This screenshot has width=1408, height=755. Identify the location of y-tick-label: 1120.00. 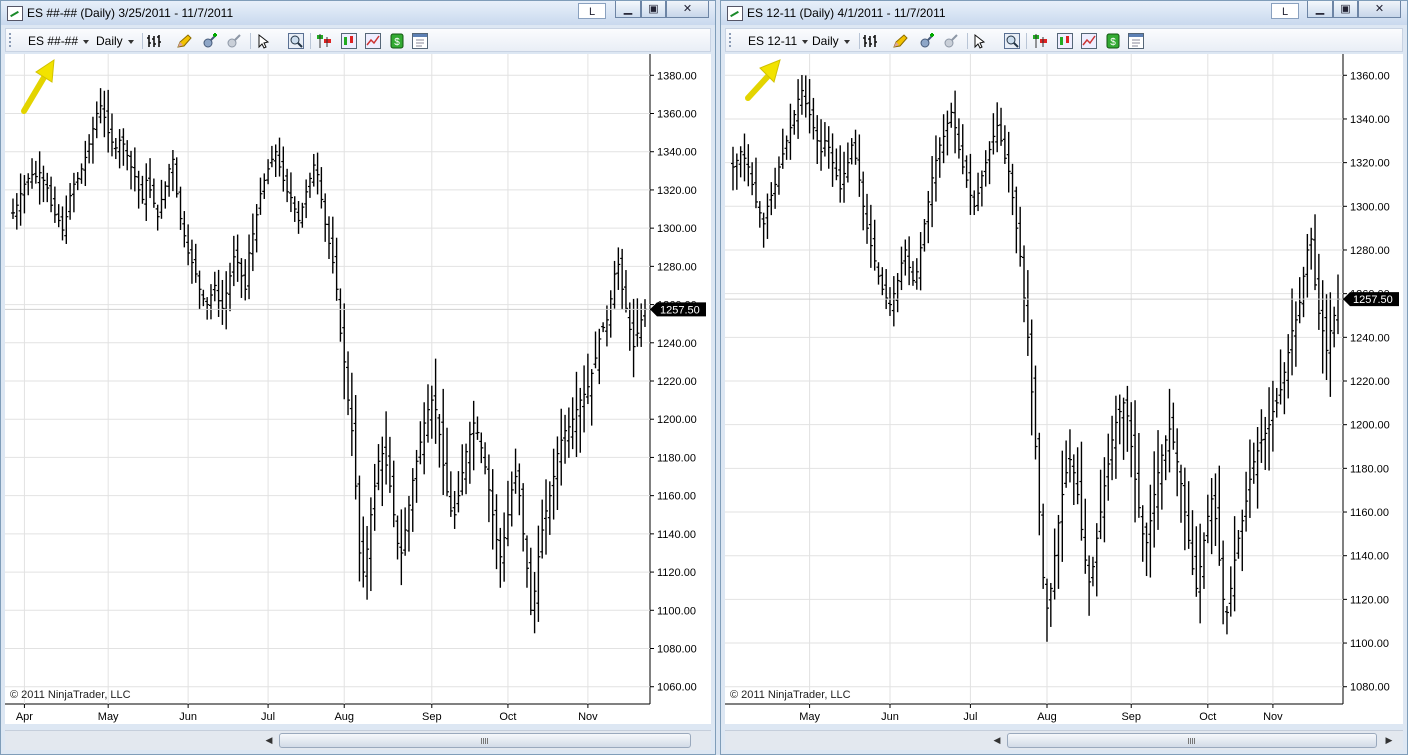
(676, 573).